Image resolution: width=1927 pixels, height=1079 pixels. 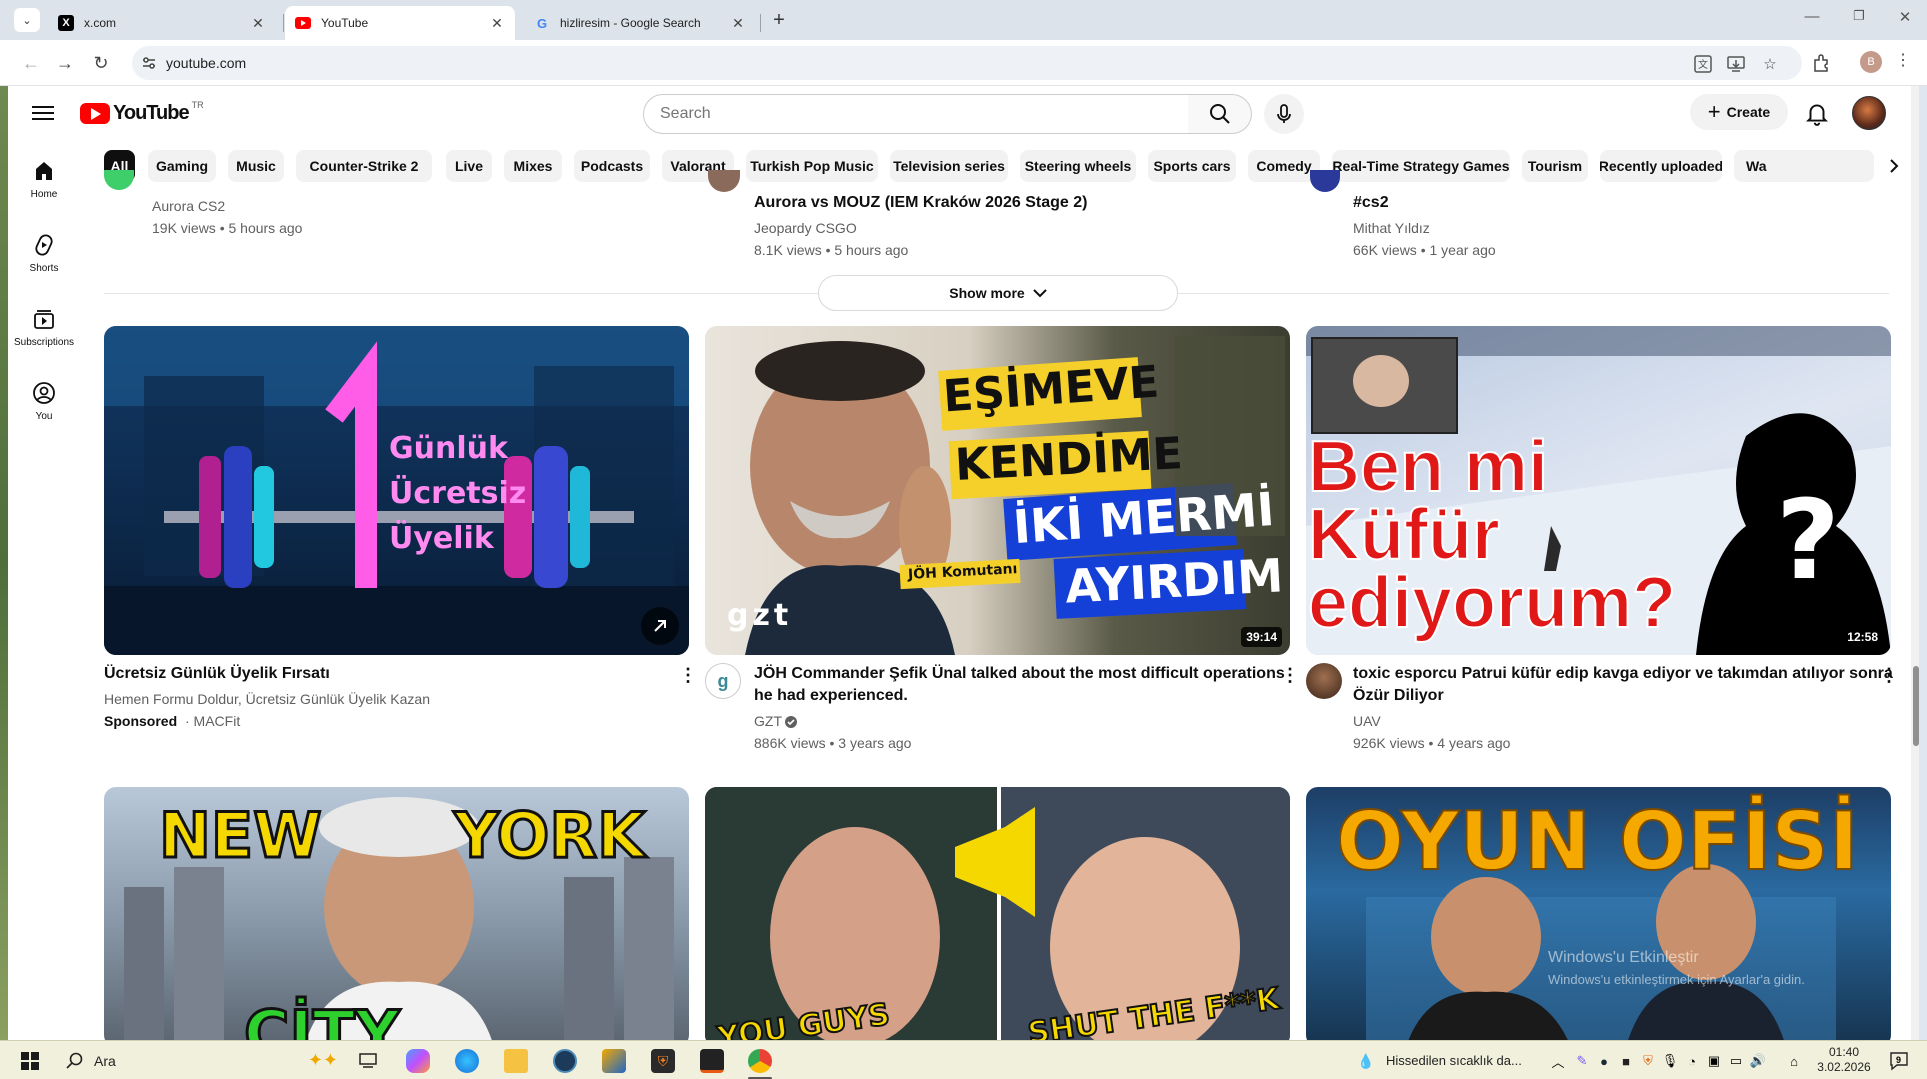 I want to click on chip-television-series: Television series, so click(x=949, y=166).